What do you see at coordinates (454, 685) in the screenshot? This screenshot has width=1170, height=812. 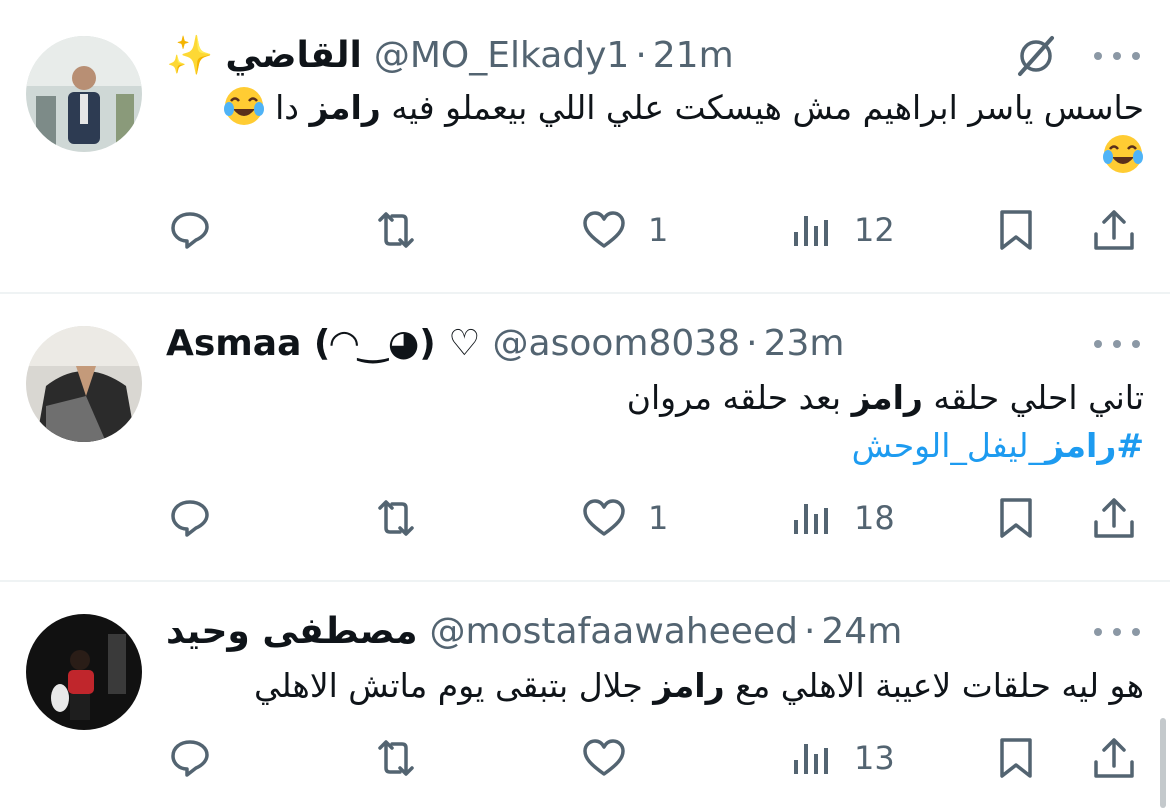 I see `tweet-text-part: جلال بتبقى يوم ماتش الاهلي` at bounding box center [454, 685].